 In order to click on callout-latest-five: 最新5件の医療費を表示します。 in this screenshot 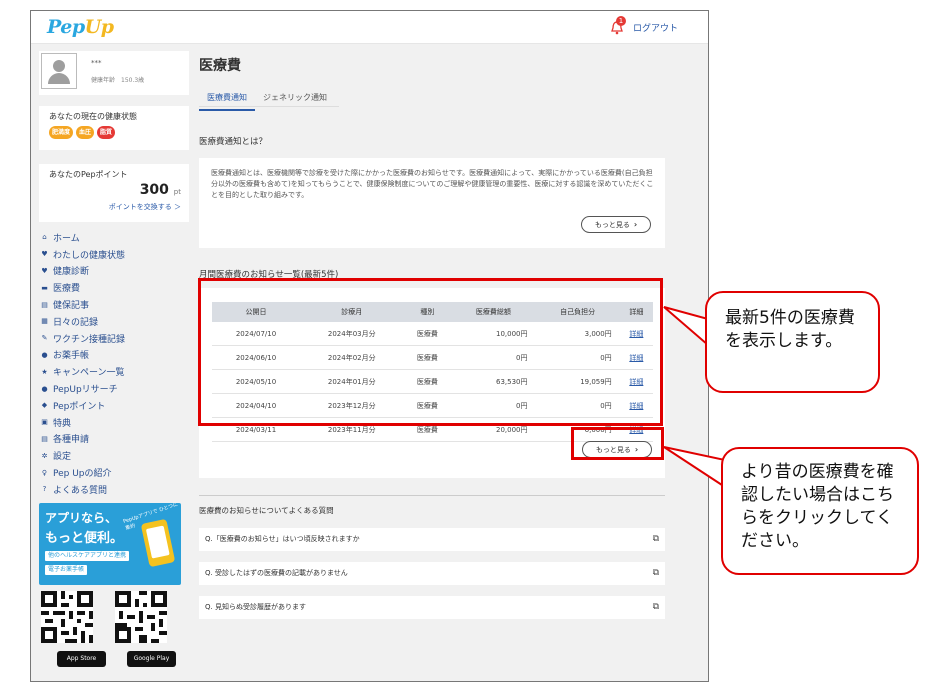, I will do `click(792, 342)`.